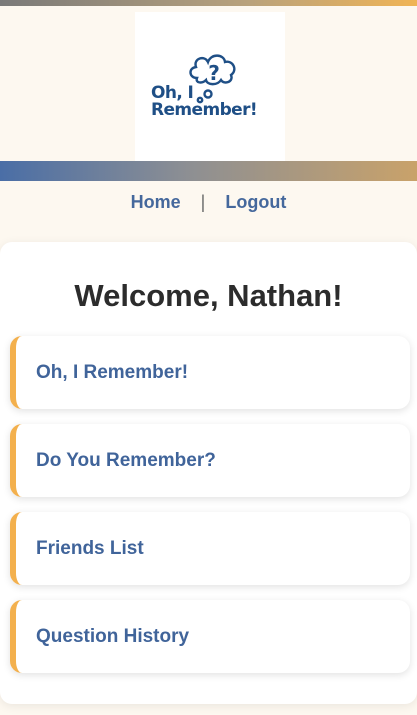  What do you see at coordinates (204, 110) in the screenshot?
I see `logo-line-2: Remember!` at bounding box center [204, 110].